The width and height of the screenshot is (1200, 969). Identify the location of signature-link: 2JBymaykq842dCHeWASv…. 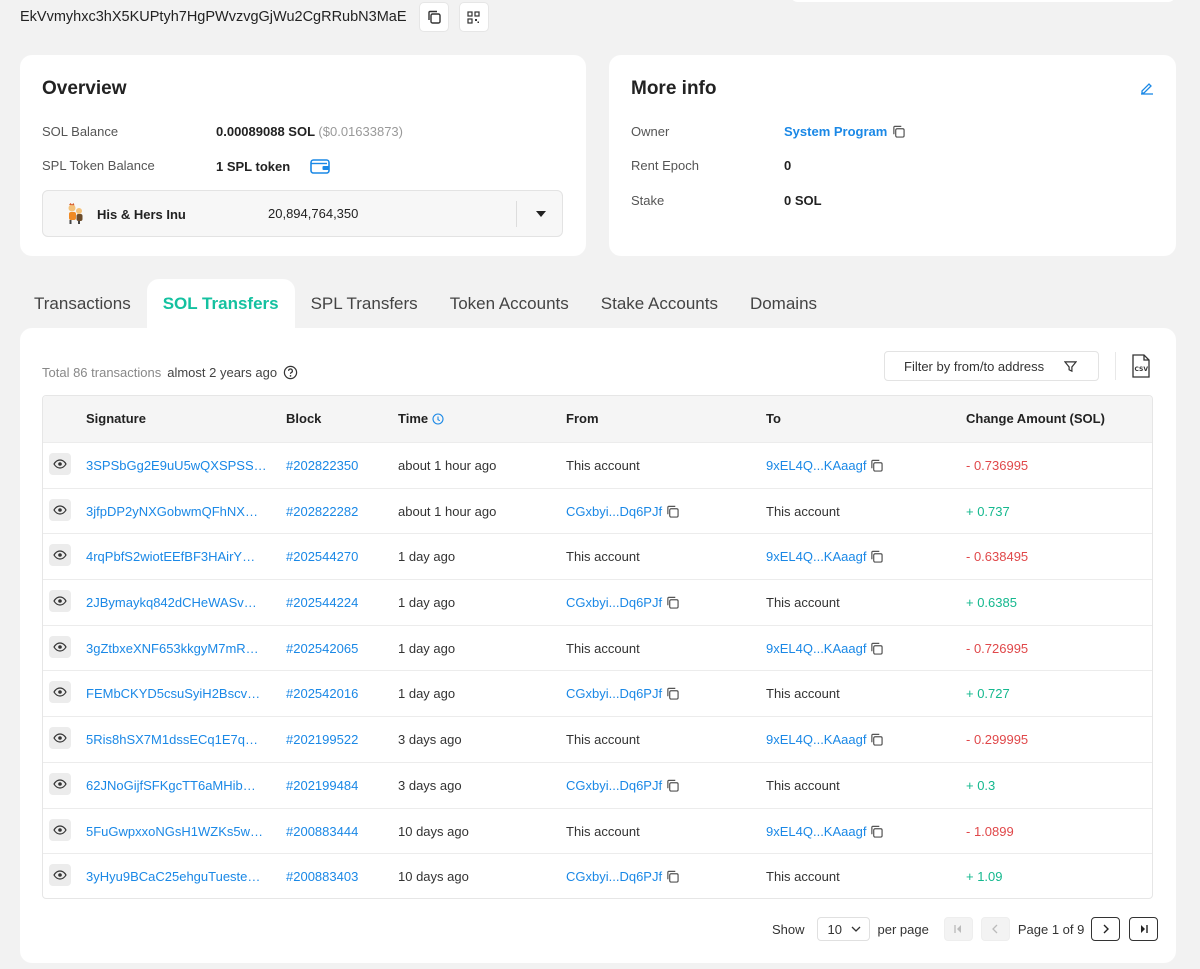
(171, 602).